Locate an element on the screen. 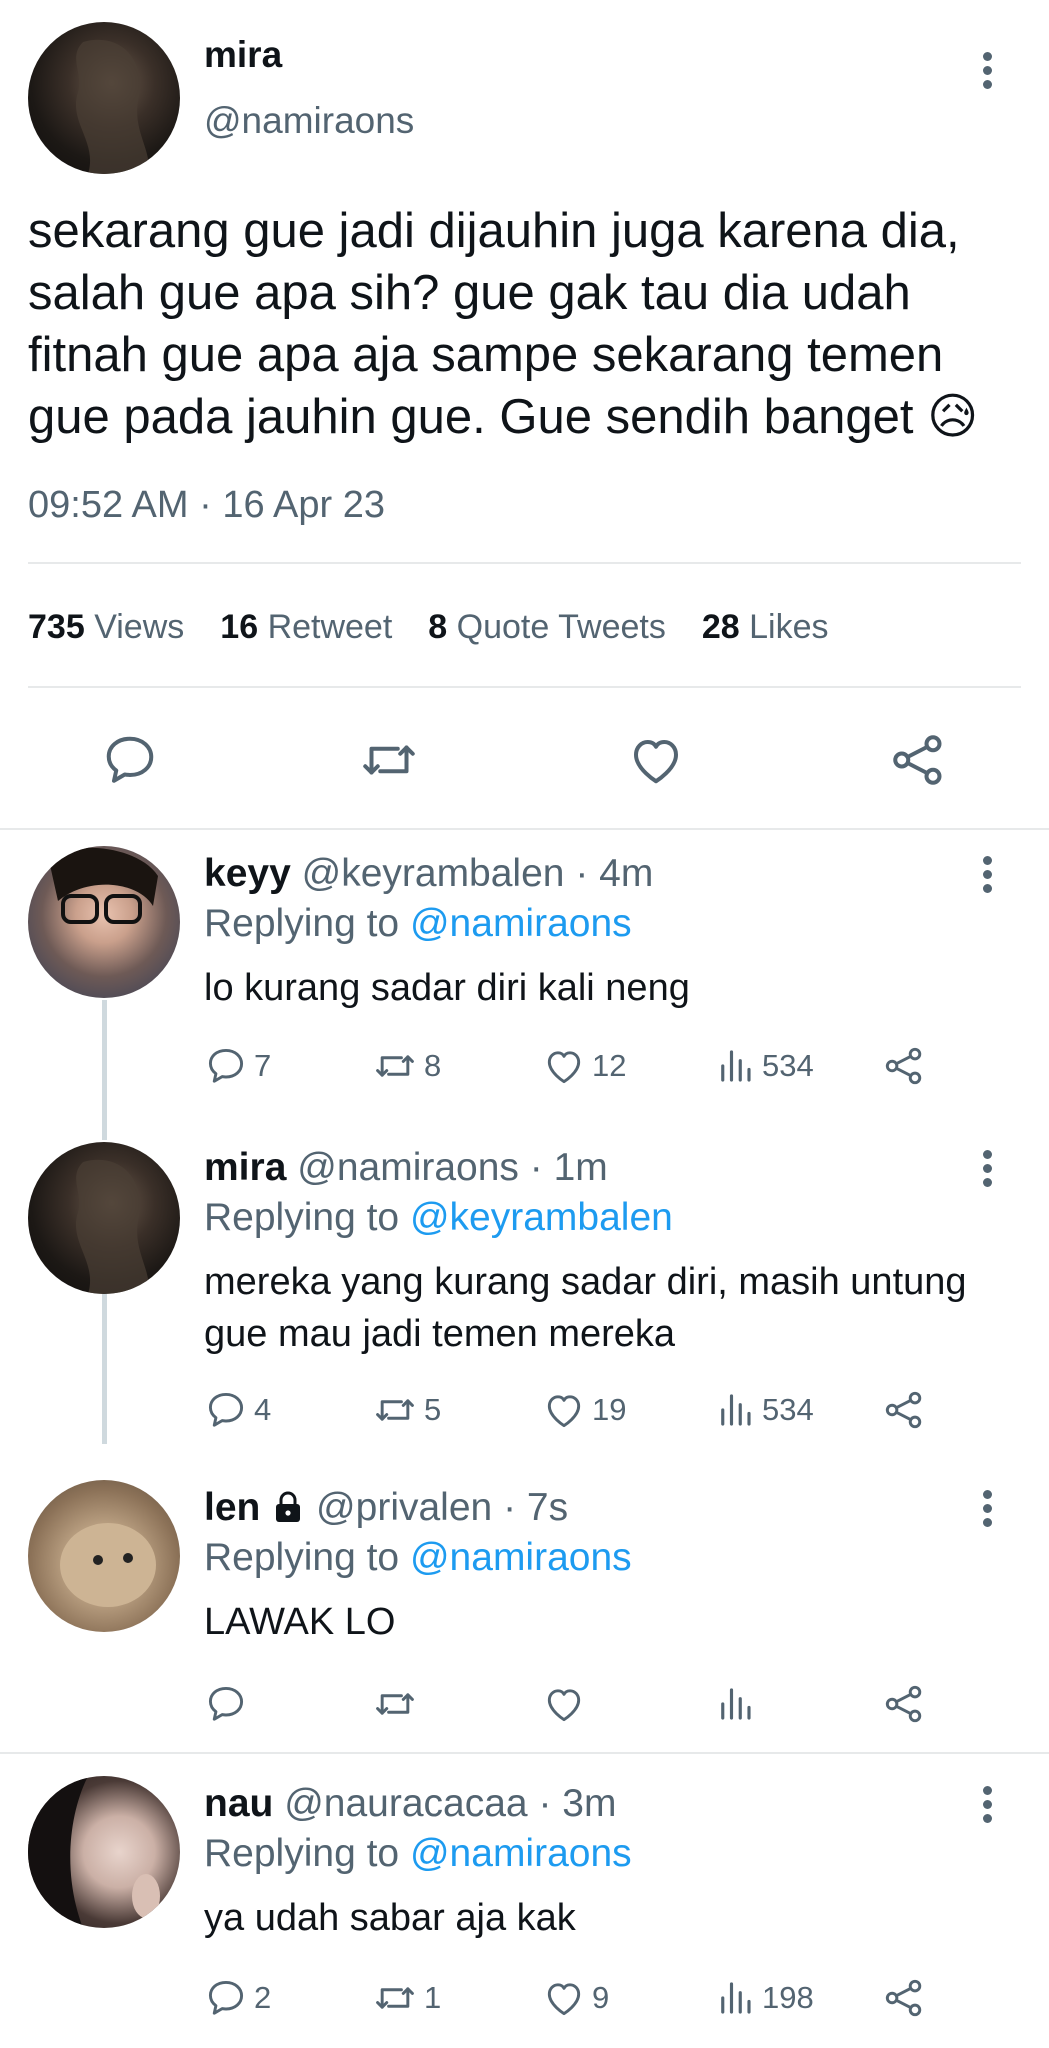 This screenshot has height=2048, width=1049. retweet-stat: 16 Retweet is located at coordinates (306, 627).